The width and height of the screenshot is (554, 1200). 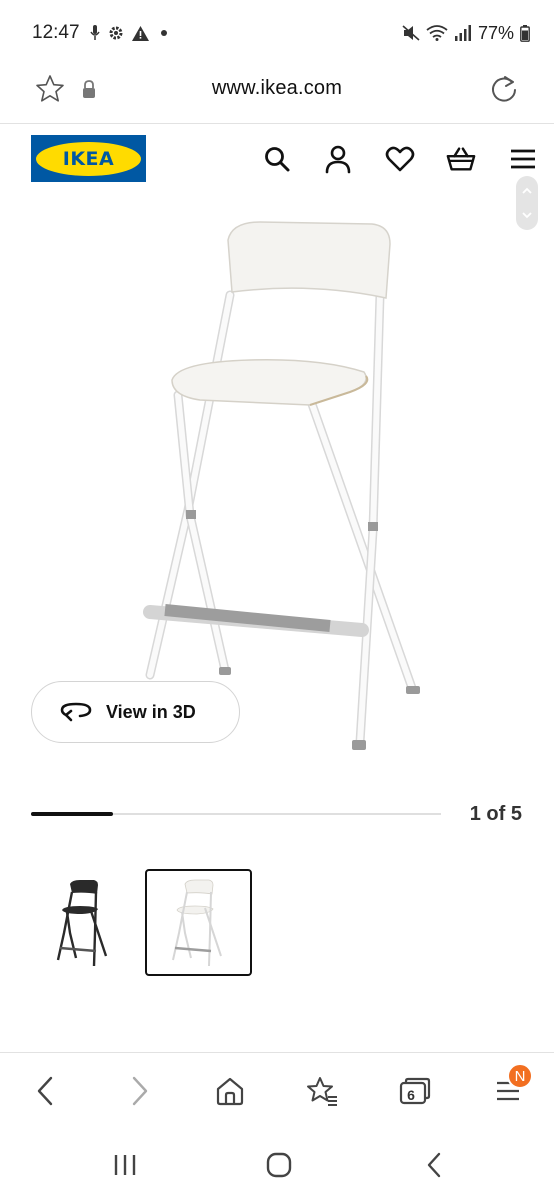 What do you see at coordinates (495, 32) in the screenshot?
I see `battery-percent: 77%` at bounding box center [495, 32].